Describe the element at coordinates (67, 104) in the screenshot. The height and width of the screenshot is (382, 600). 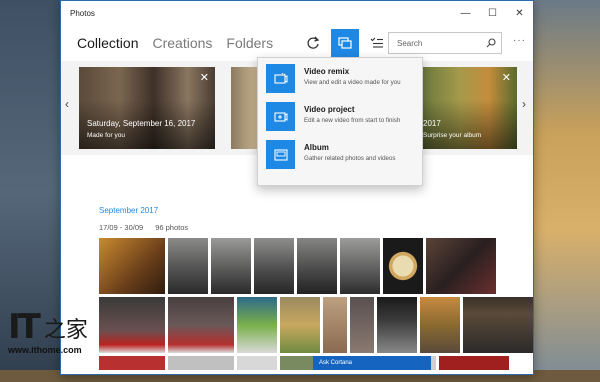
I see `chevron-left-icon: ‹` at that location.